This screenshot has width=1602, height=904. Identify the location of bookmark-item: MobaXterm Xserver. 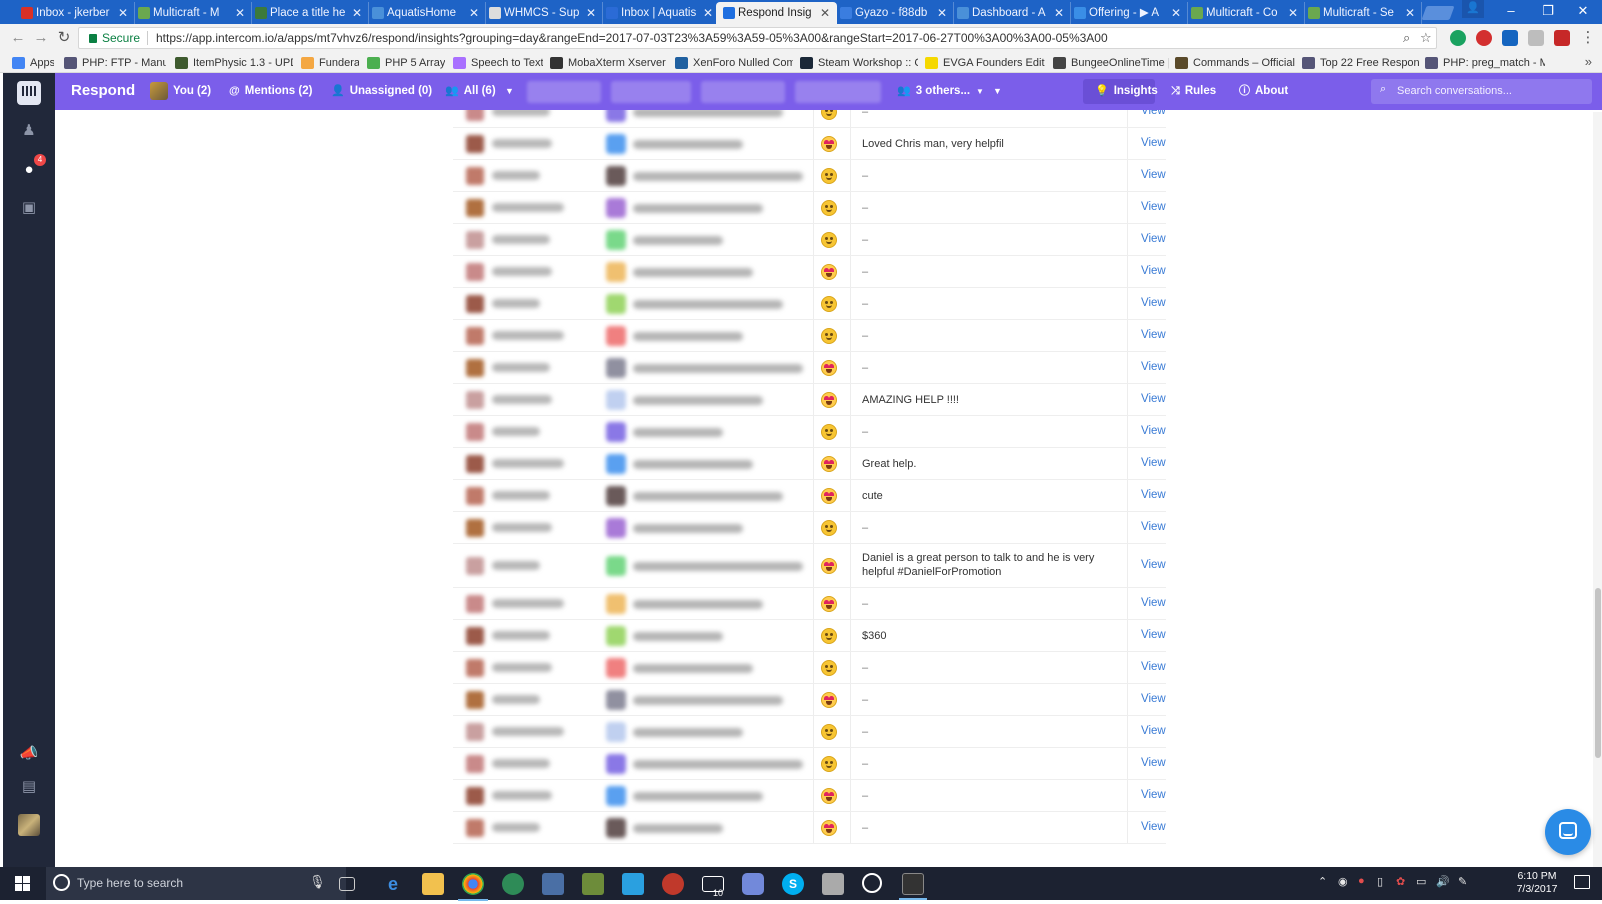
(609, 63).